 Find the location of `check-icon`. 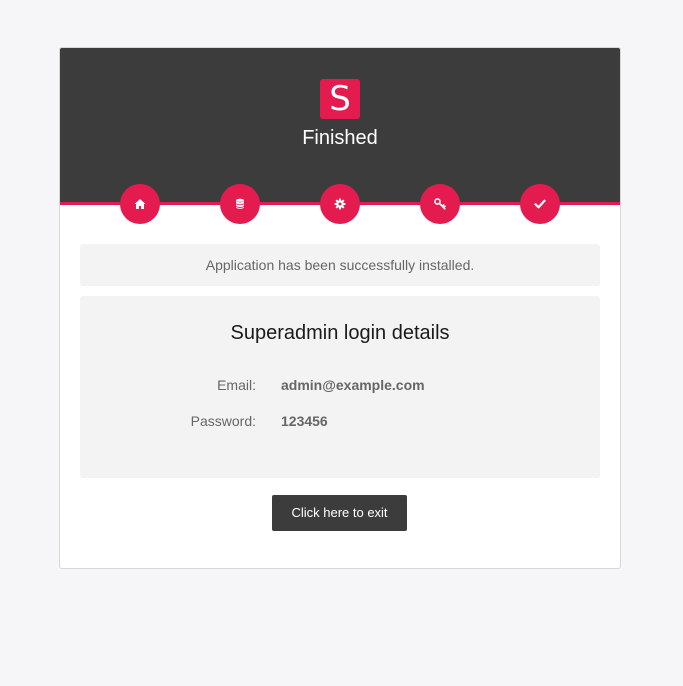

check-icon is located at coordinates (540, 204).